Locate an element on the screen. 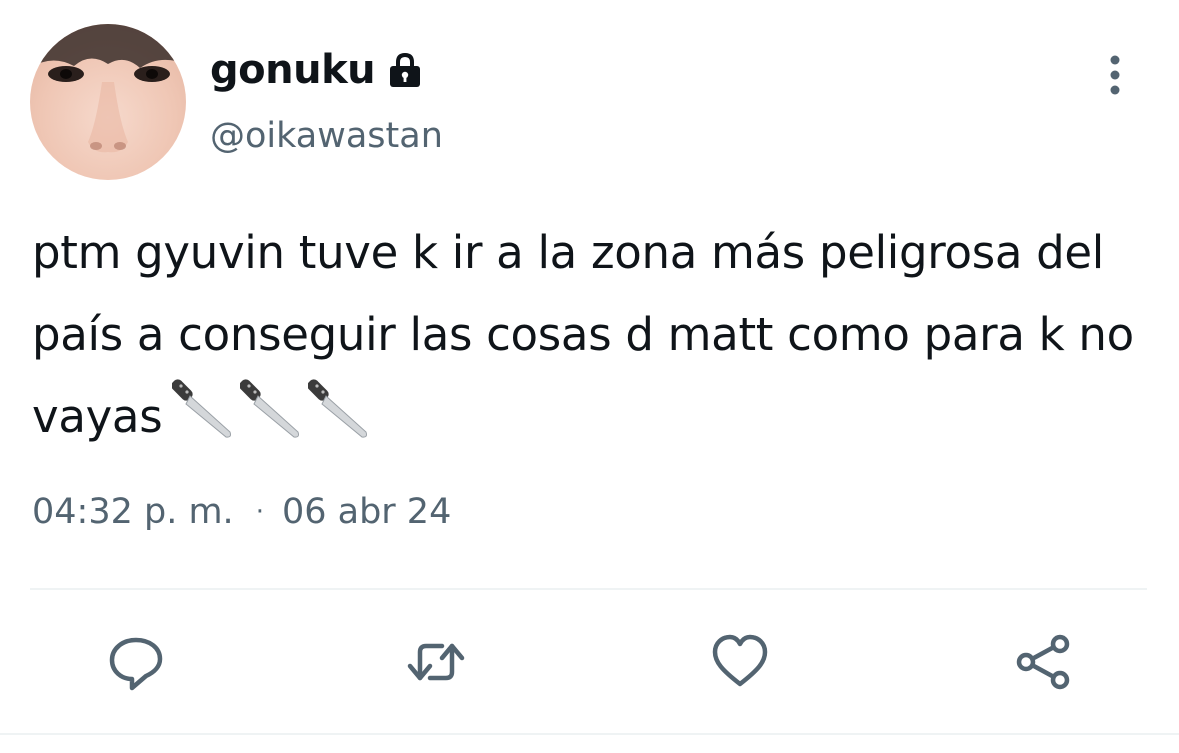 This screenshot has height=753, width=1179. like-button is located at coordinates (740, 662).